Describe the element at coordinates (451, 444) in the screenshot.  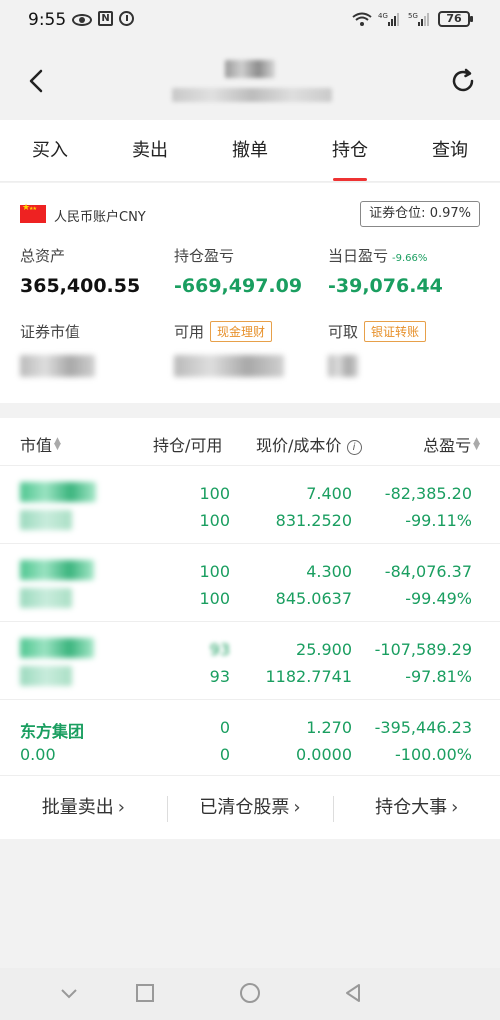
I see `header-total-pl: 总盈亏 ▲ ▼` at that location.